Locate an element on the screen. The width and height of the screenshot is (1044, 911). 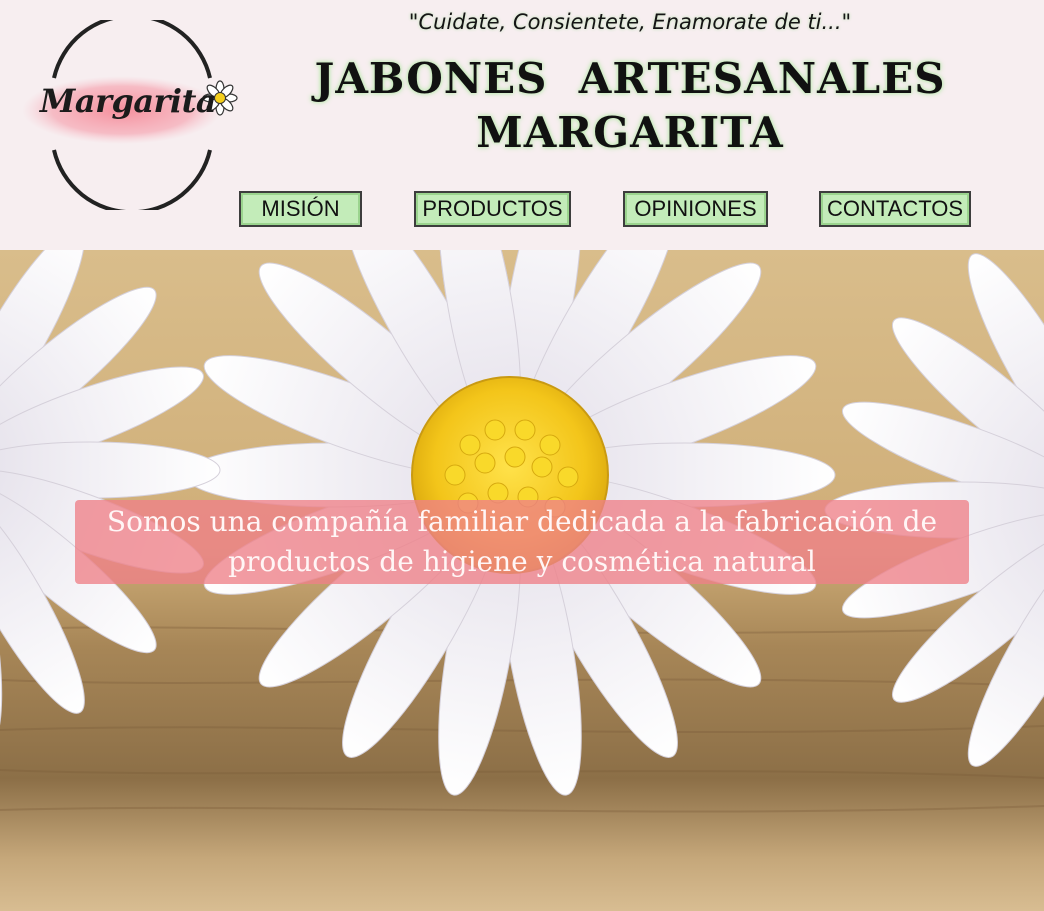
title-line-1: JABONES ARTESANALES is located at coordinates (630, 78).